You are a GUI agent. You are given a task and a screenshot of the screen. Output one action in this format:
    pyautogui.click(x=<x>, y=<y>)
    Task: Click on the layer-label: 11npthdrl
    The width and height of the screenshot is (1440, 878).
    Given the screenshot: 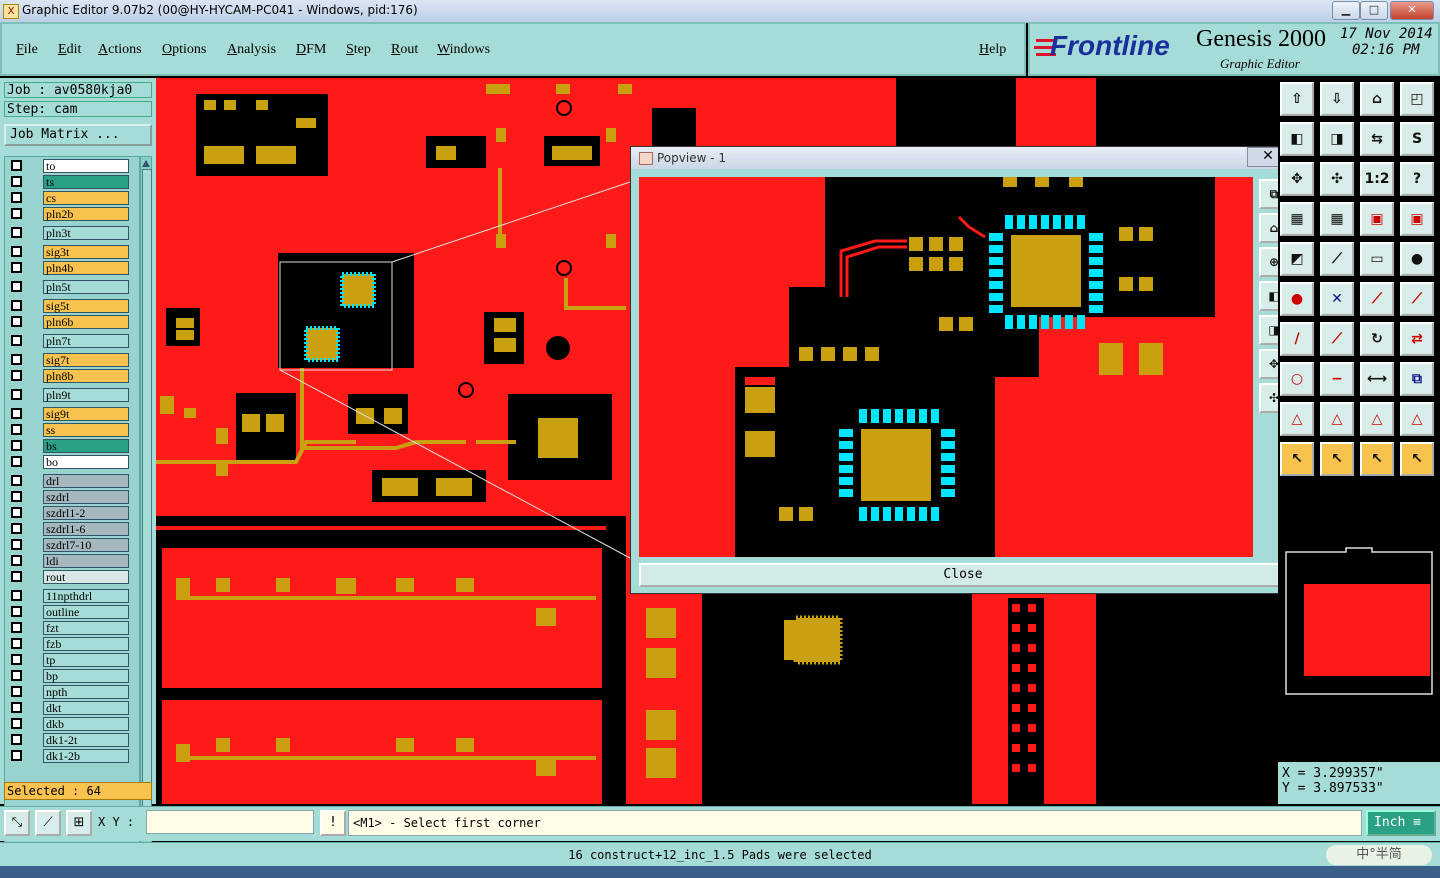 What is the action you would take?
    pyautogui.click(x=86, y=596)
    